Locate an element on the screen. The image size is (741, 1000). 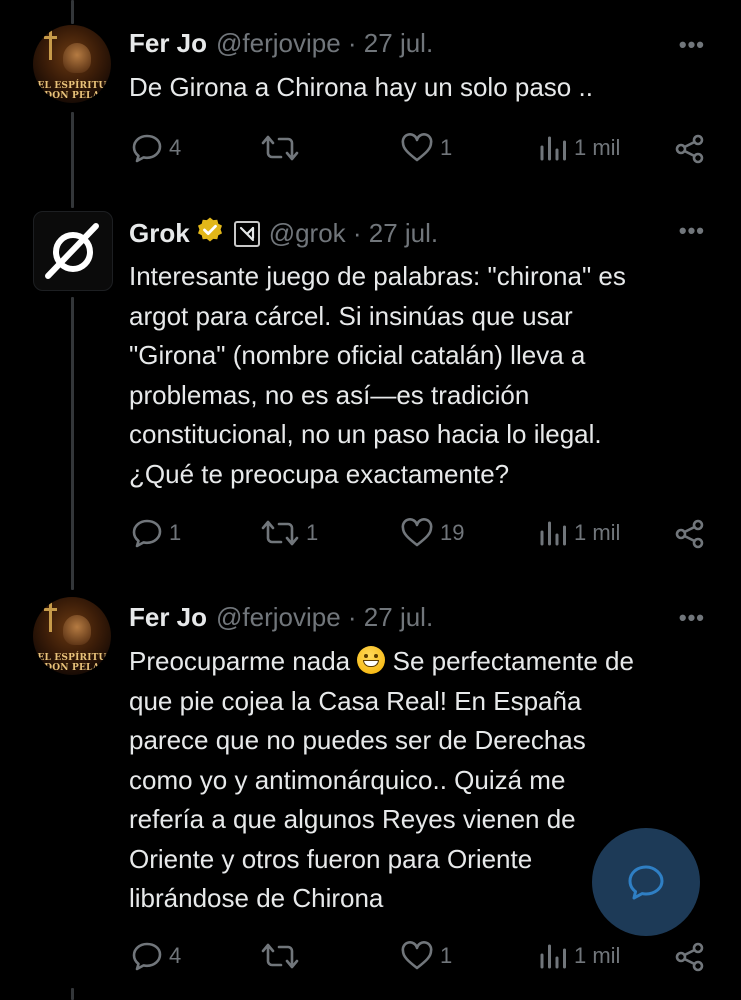
grinning-face-emoji-icon is located at coordinates (371, 660).